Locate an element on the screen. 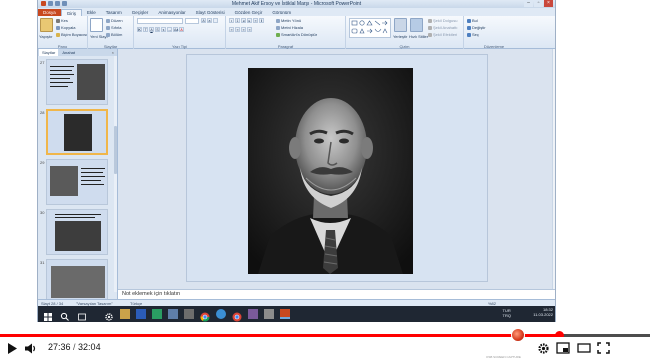 The height and width of the screenshot is (360, 650). font-color-icon: A is located at coordinates (181, 29).